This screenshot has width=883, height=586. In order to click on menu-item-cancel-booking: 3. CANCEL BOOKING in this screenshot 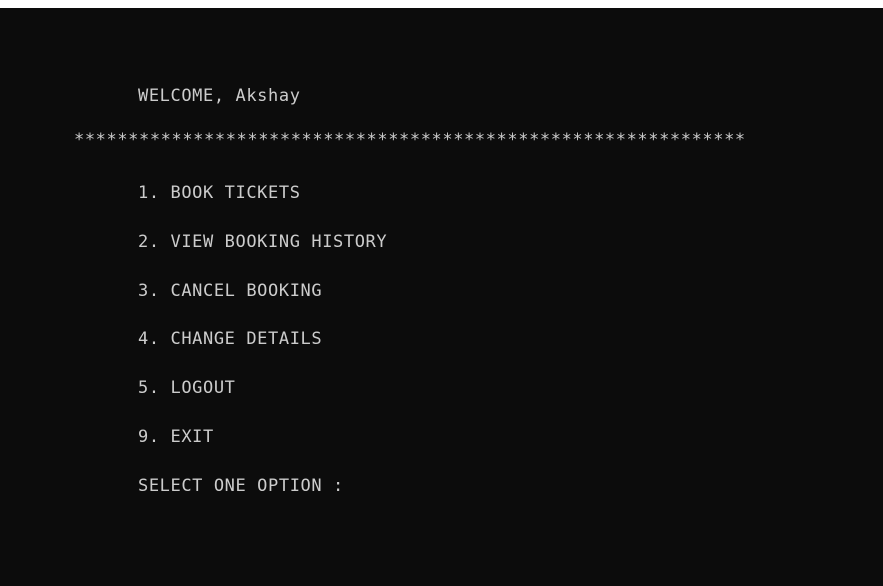, I will do `click(230, 291)`.